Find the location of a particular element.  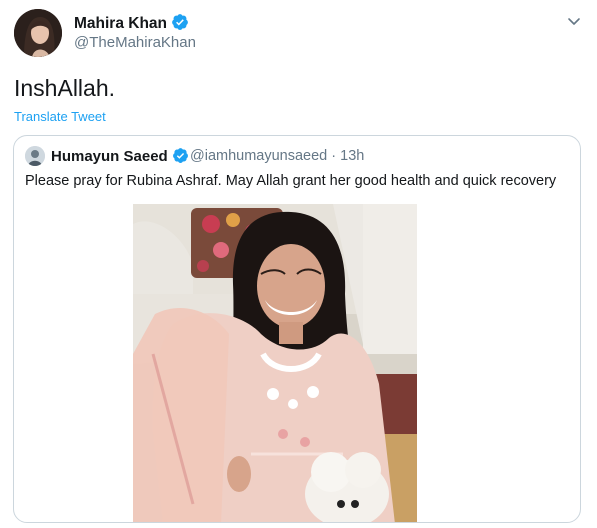

translate-tweet-link: Translate Tweet is located at coordinates (60, 116).